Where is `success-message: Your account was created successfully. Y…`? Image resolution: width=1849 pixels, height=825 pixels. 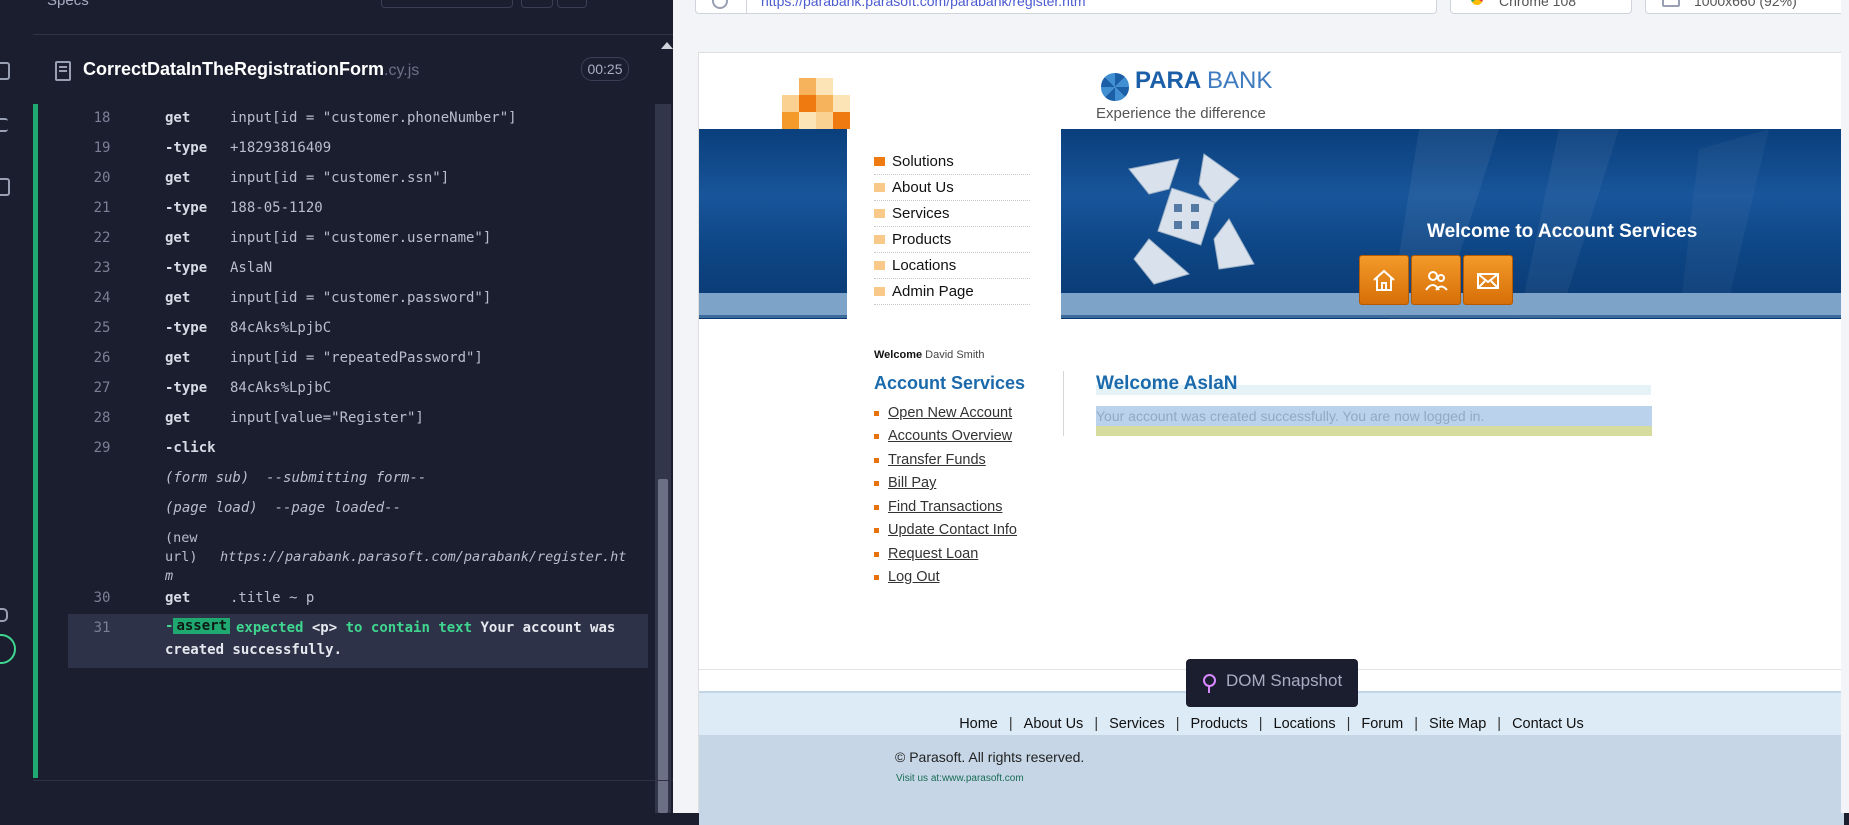
success-message: Your account was created successfully. Y… is located at coordinates (1290, 416).